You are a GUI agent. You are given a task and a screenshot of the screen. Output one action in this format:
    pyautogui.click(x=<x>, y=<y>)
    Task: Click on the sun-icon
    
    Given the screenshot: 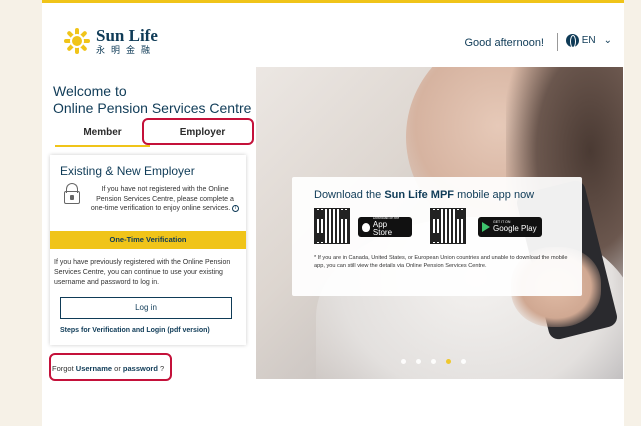 What is the action you would take?
    pyautogui.click(x=77, y=41)
    